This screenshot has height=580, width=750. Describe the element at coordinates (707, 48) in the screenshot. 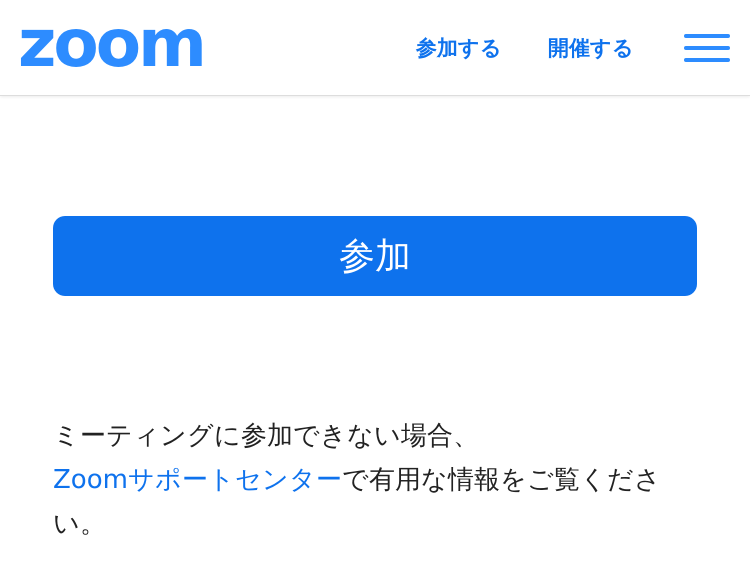

I see `menu-icon` at that location.